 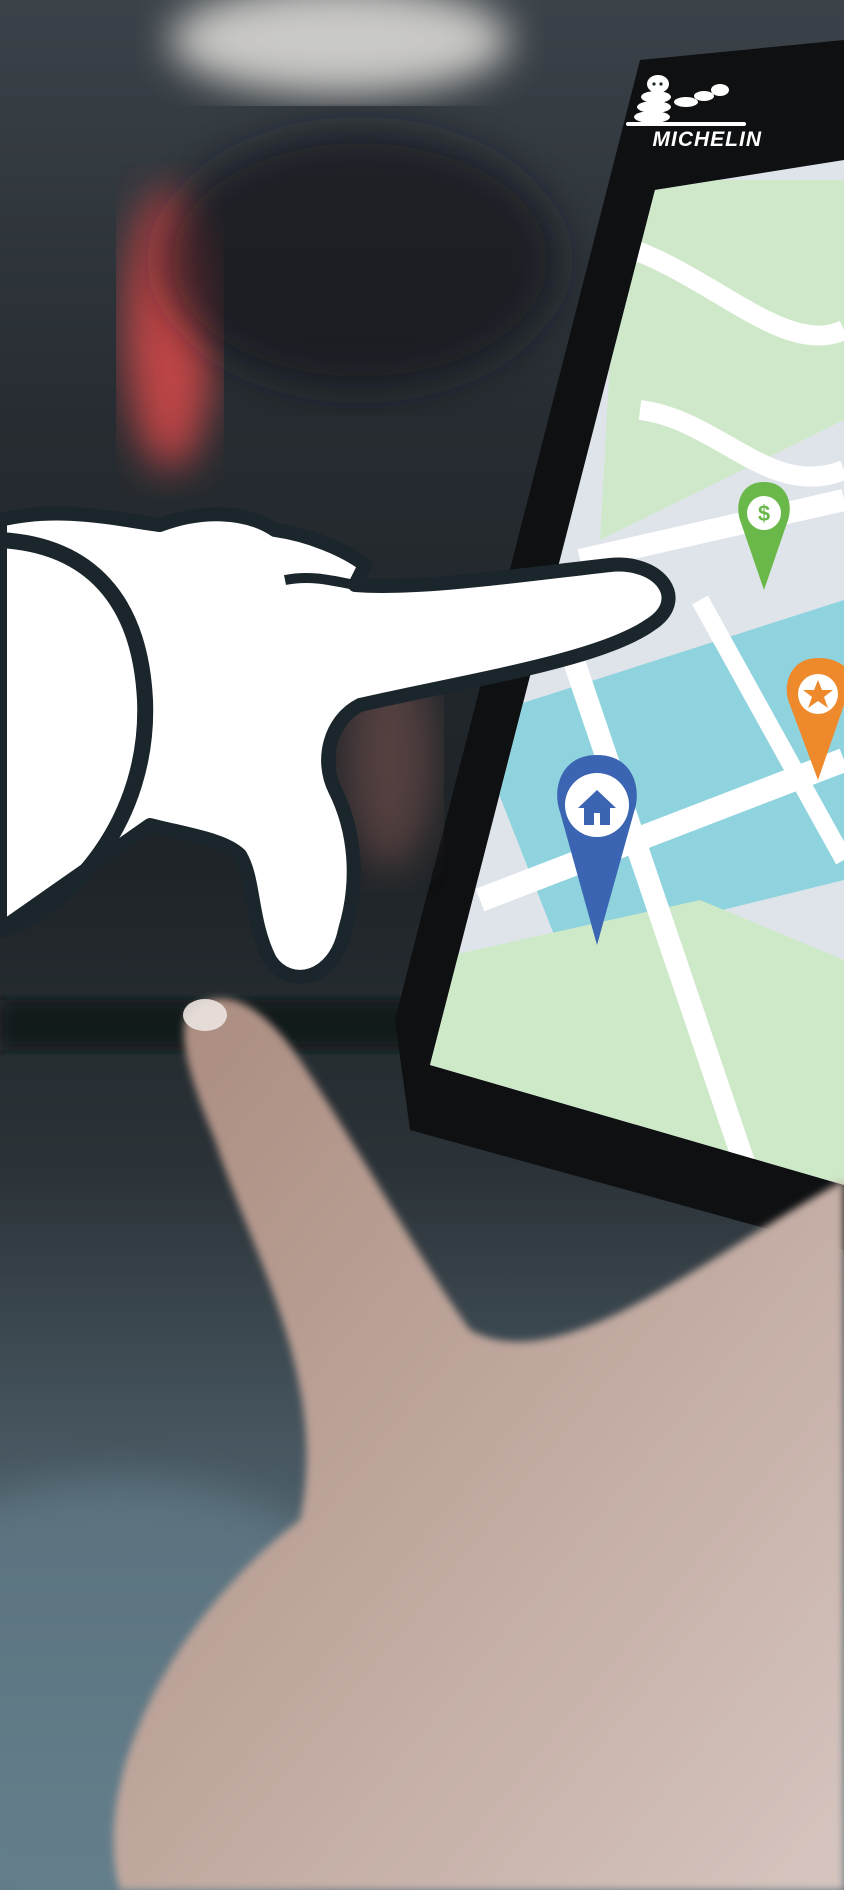 What do you see at coordinates (205, 1015) in the screenshot?
I see `fingernail` at bounding box center [205, 1015].